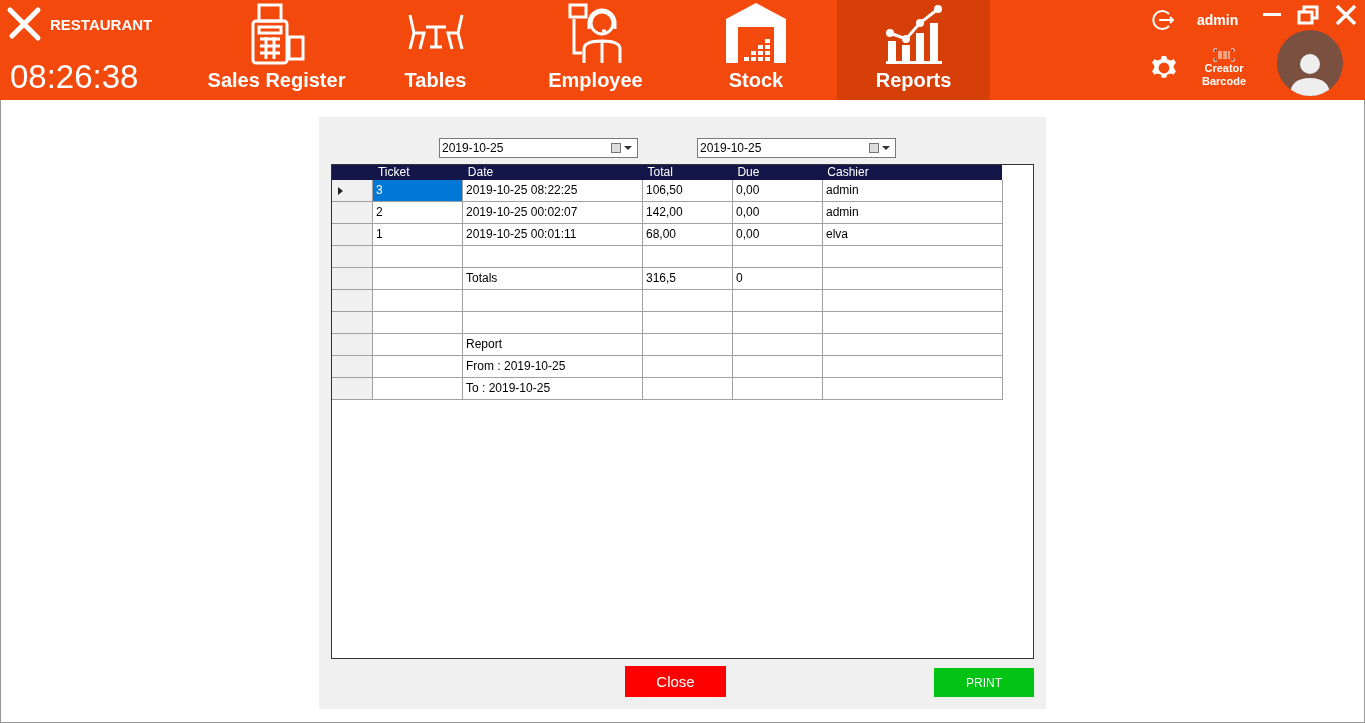 The height and width of the screenshot is (723, 1365). I want to click on nav-tab: Tables, so click(435, 50).